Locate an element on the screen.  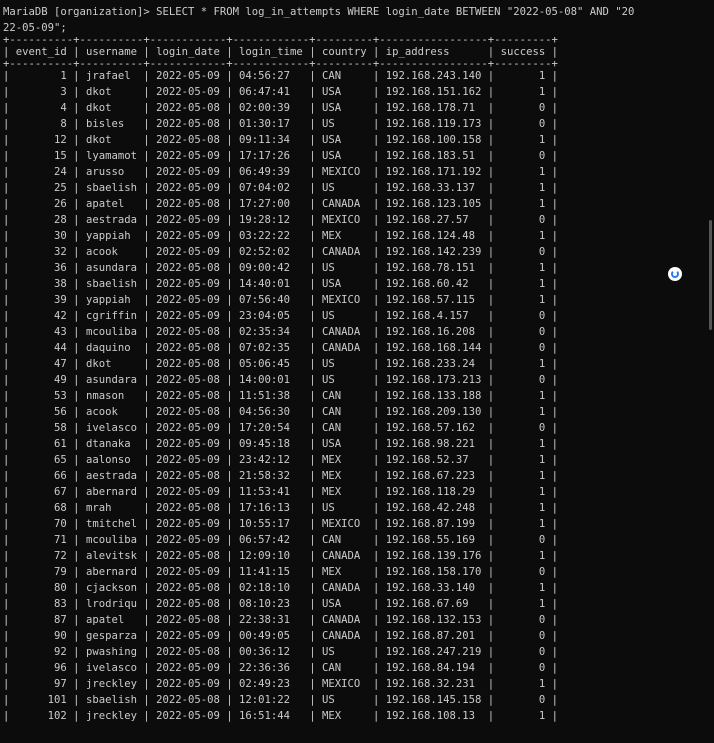
cell-country: CAN is located at coordinates (344, 396).